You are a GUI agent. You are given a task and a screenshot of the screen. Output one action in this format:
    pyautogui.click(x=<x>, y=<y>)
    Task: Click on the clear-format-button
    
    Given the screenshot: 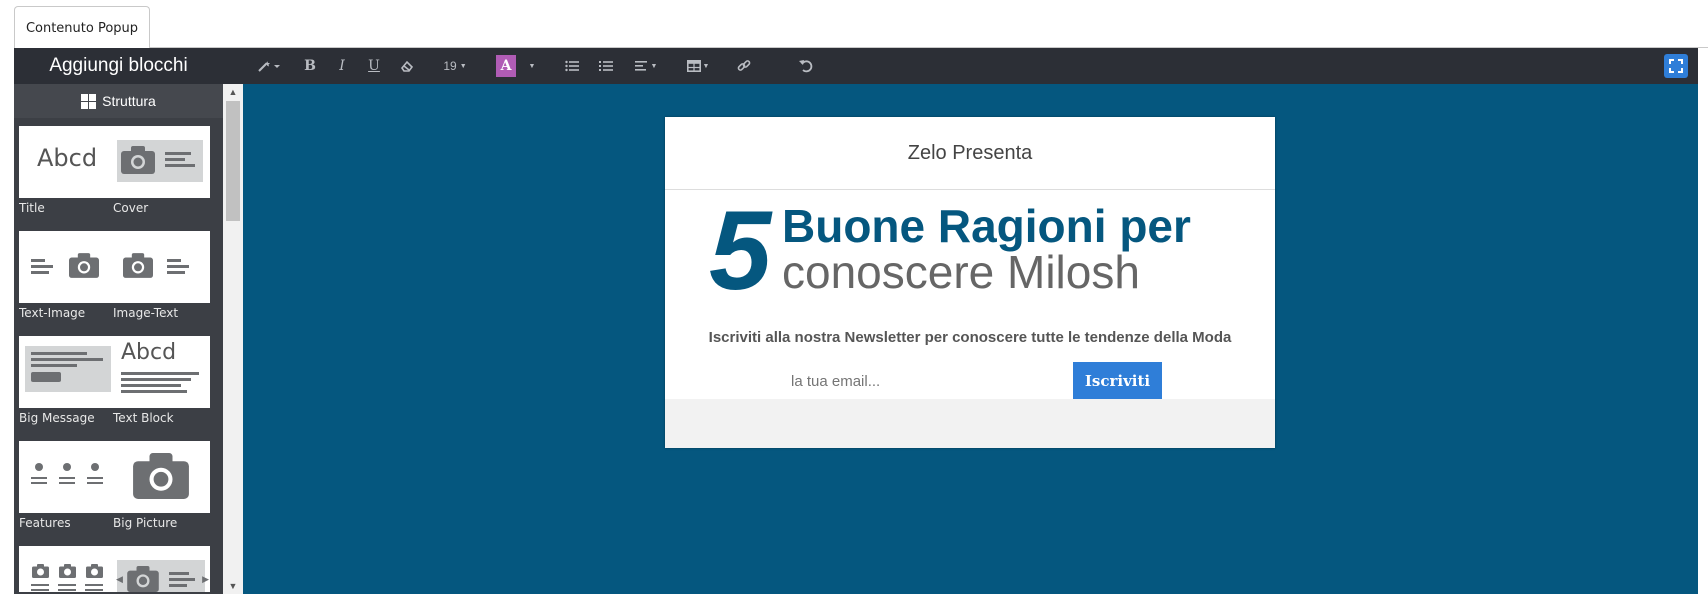 What is the action you would take?
    pyautogui.click(x=407, y=66)
    